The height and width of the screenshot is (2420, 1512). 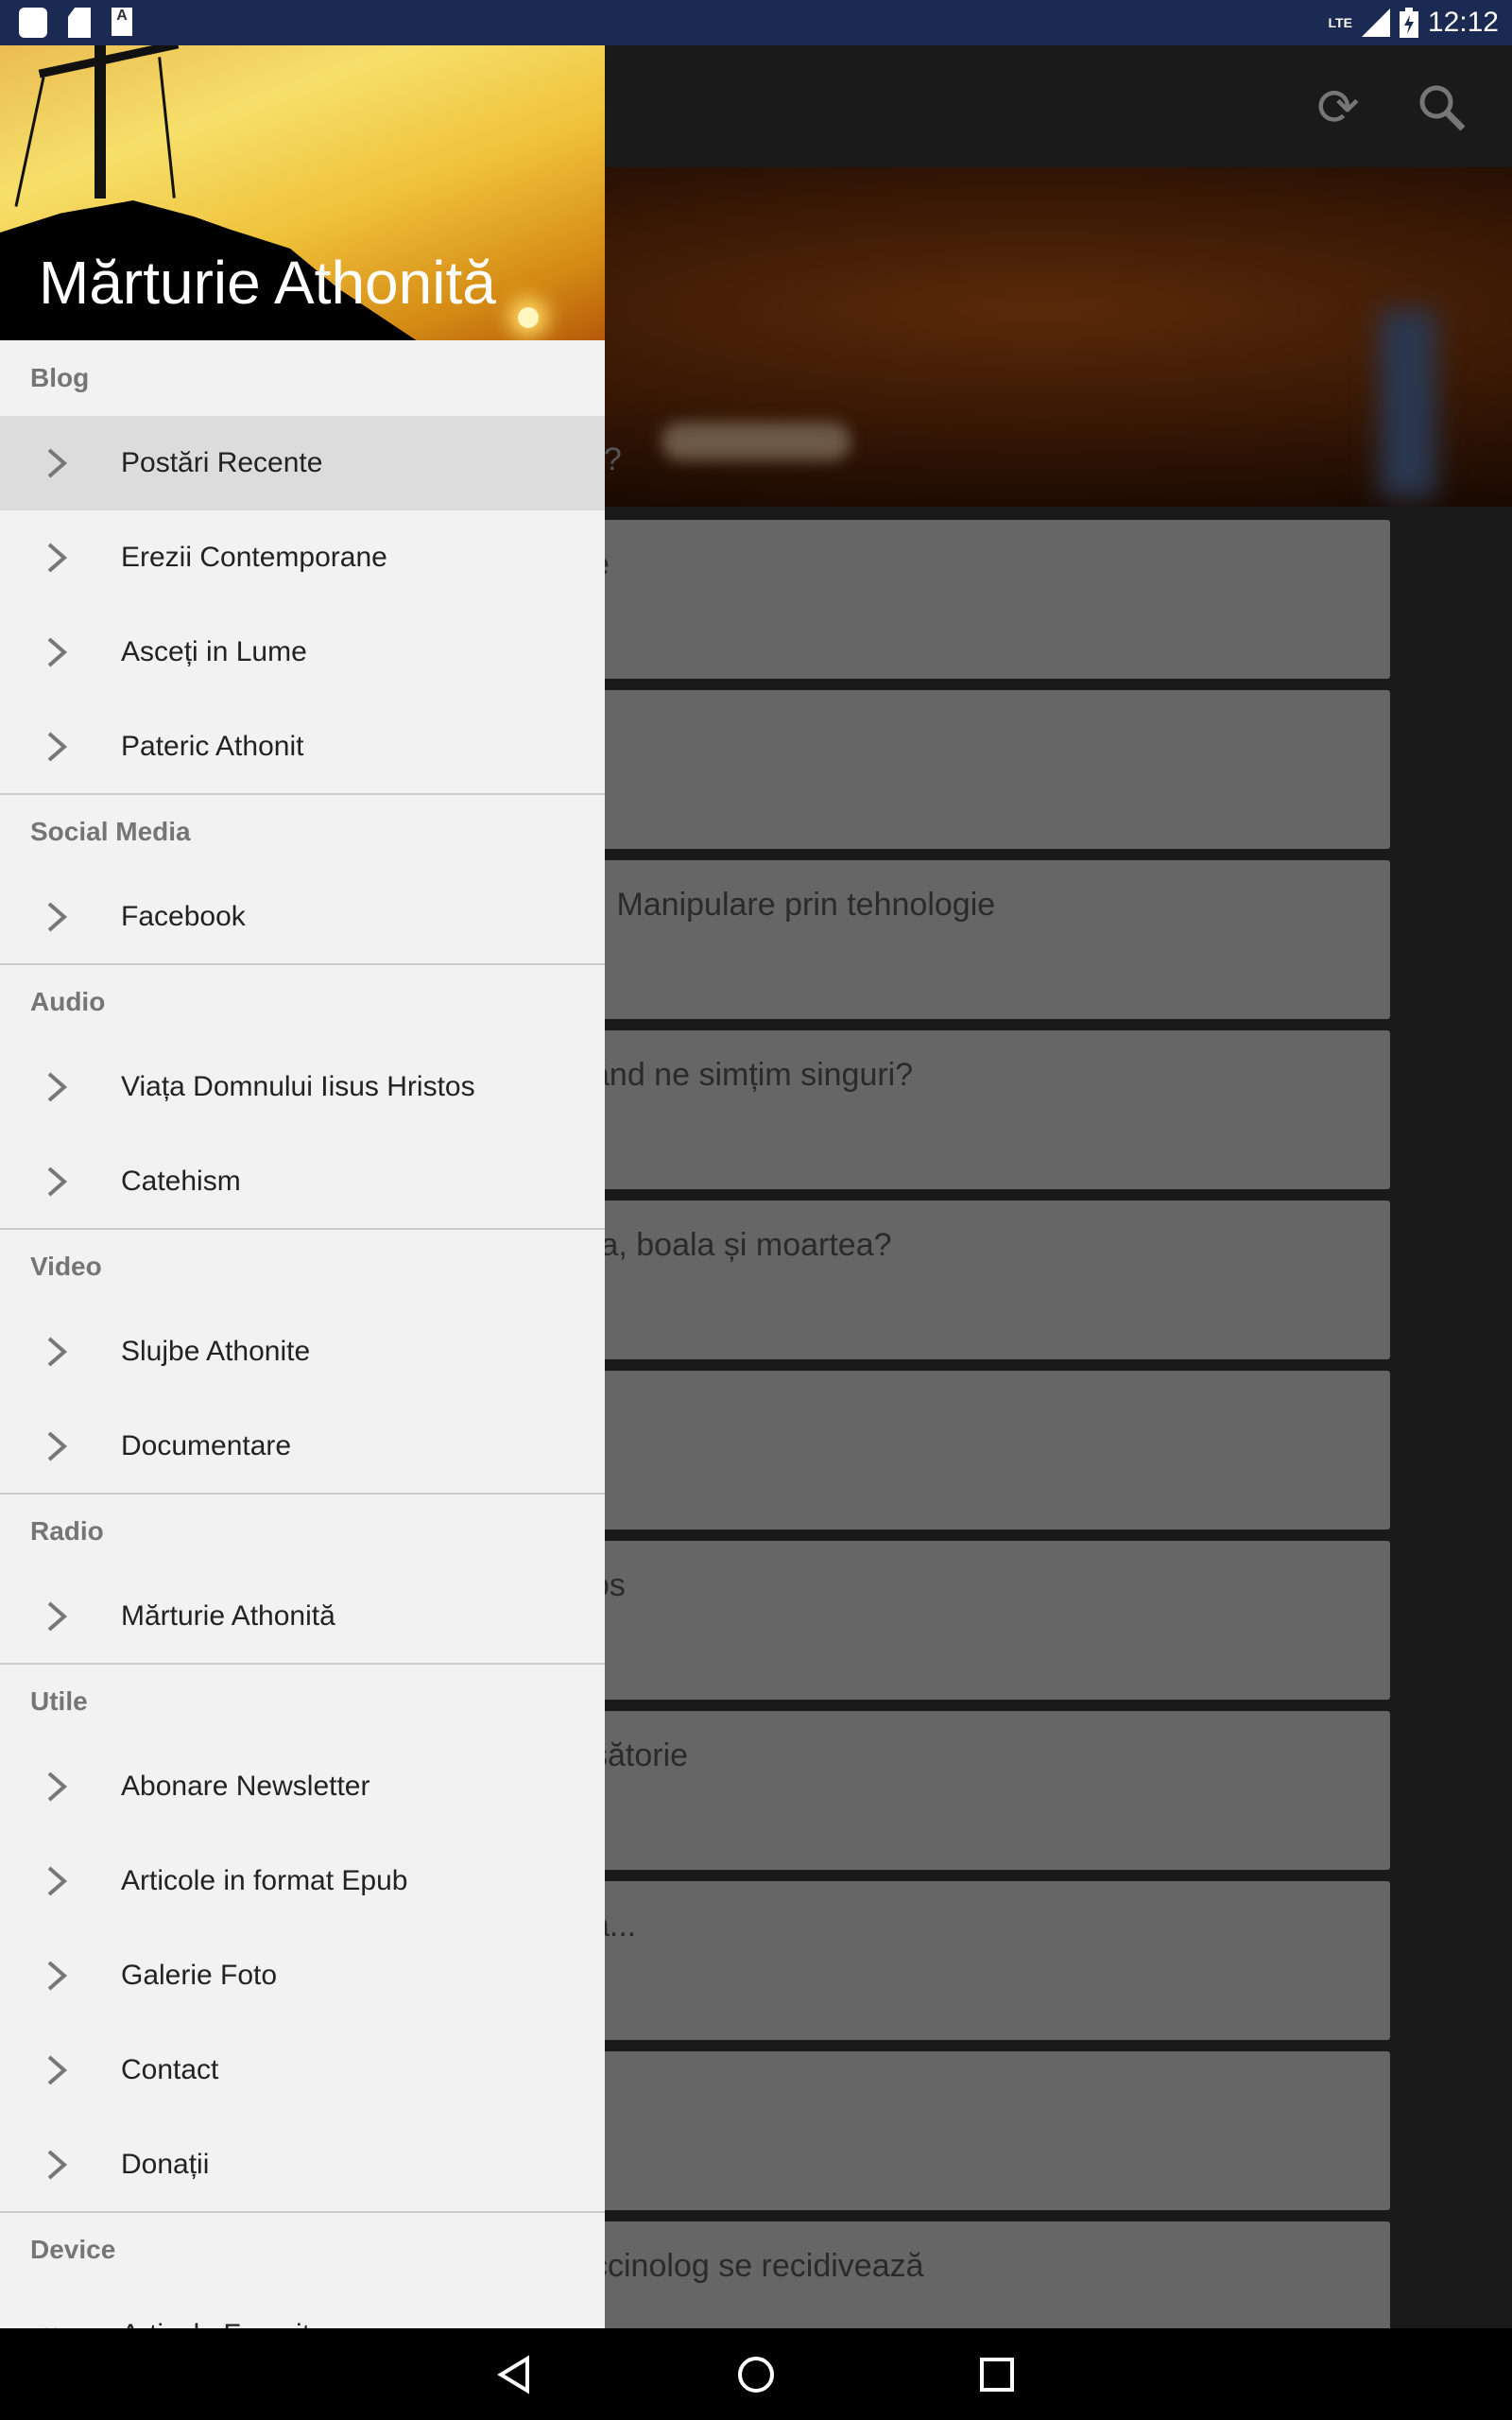 I want to click on menu-item: Abonare Newsletter, so click(x=302, y=1786).